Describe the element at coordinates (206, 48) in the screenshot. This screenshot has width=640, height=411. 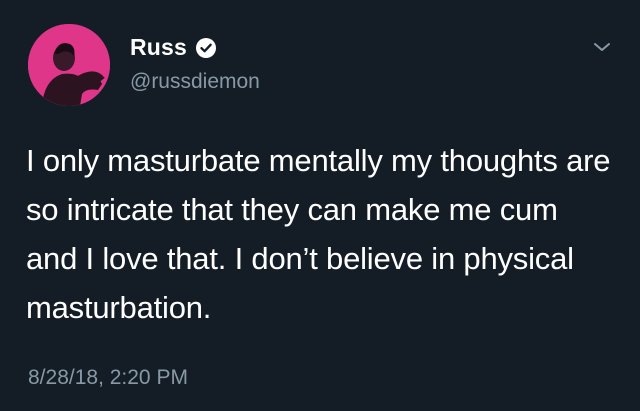
I see `verified-badge-icon` at that location.